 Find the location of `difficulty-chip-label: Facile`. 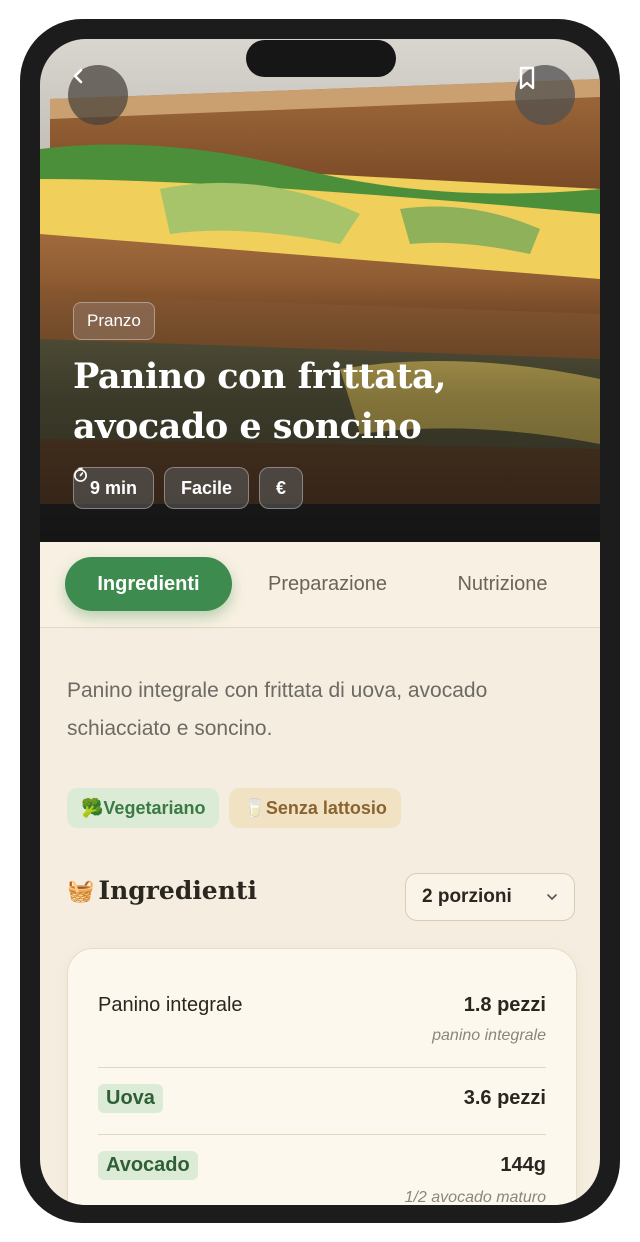

difficulty-chip-label: Facile is located at coordinates (207, 487).